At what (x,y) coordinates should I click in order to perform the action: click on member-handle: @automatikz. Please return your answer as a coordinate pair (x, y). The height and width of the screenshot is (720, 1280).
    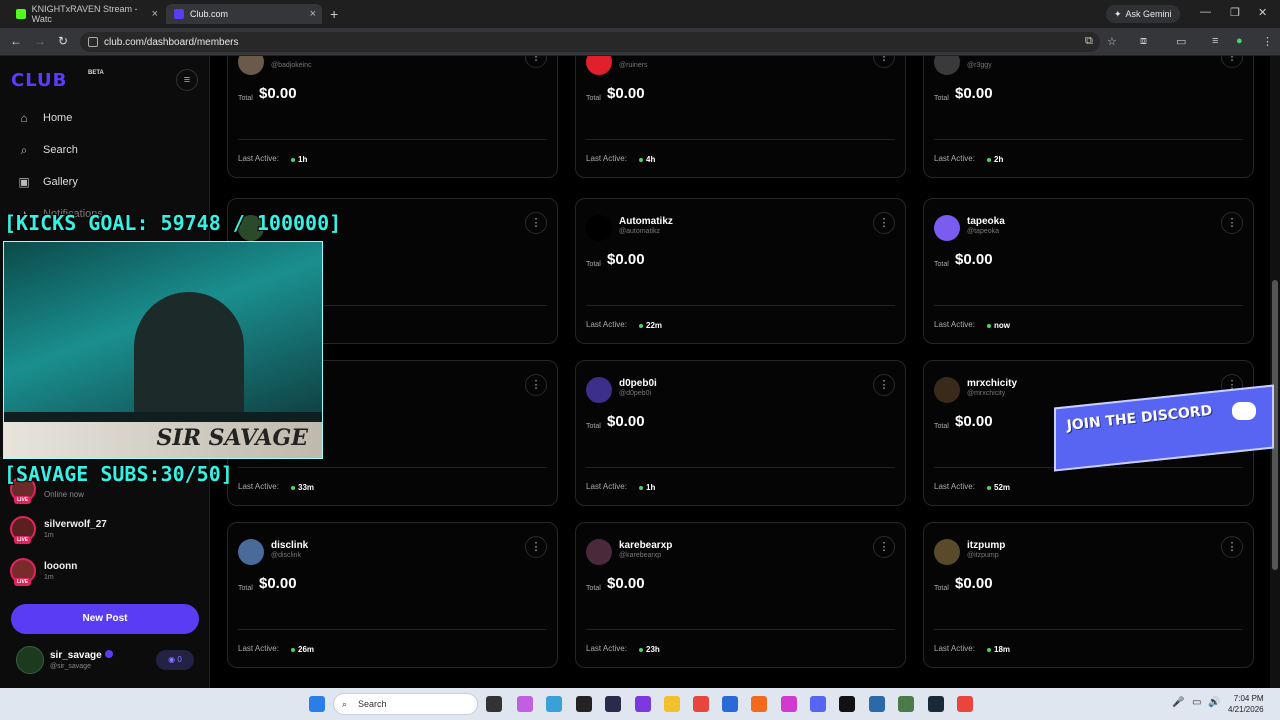
    Looking at the image, I should click on (639, 231).